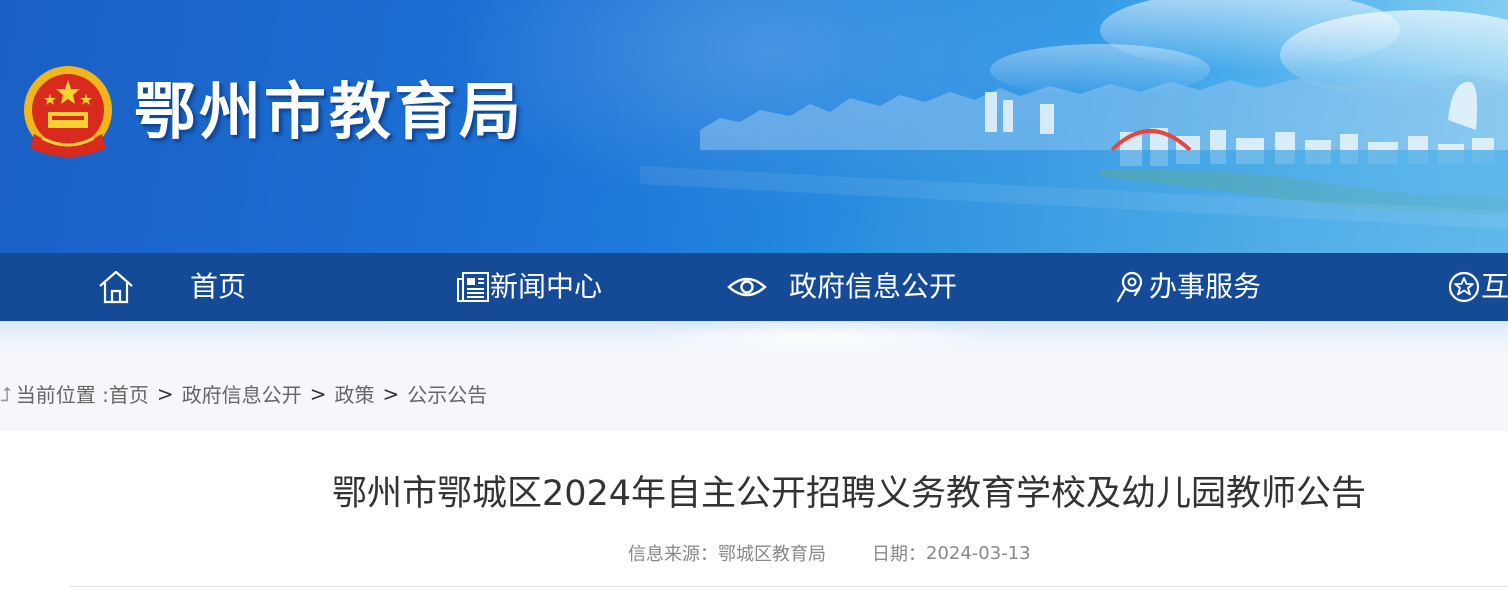 The height and width of the screenshot is (601, 1508). I want to click on nav-item-home: 首页, so click(171, 287).